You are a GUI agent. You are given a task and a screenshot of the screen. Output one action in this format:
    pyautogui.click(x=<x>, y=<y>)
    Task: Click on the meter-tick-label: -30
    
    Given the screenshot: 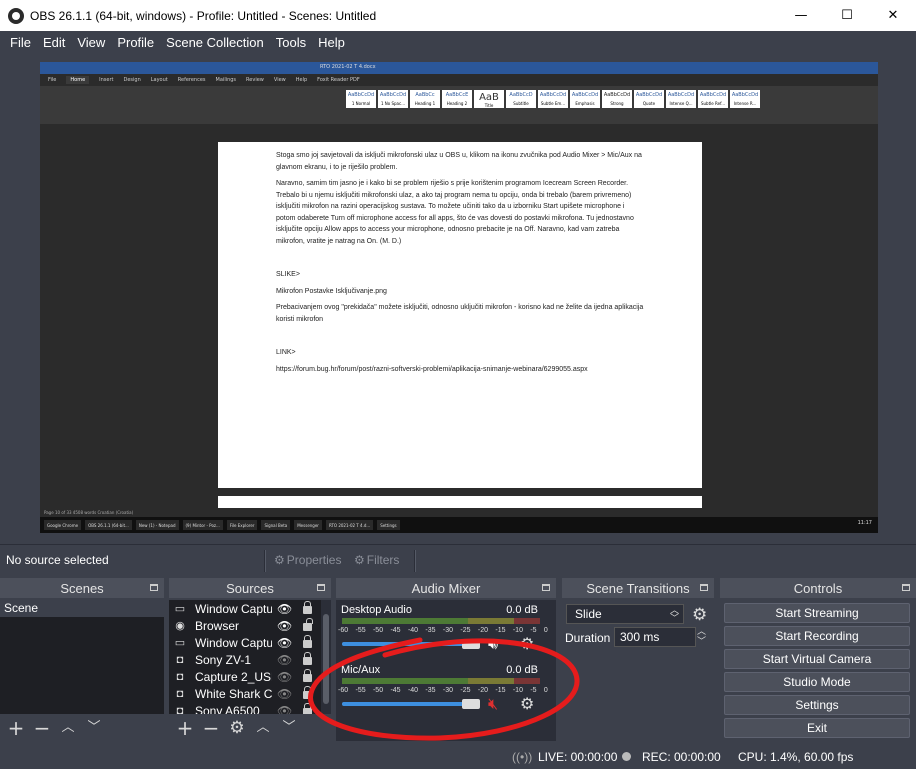 What is the action you would take?
    pyautogui.click(x=448, y=690)
    